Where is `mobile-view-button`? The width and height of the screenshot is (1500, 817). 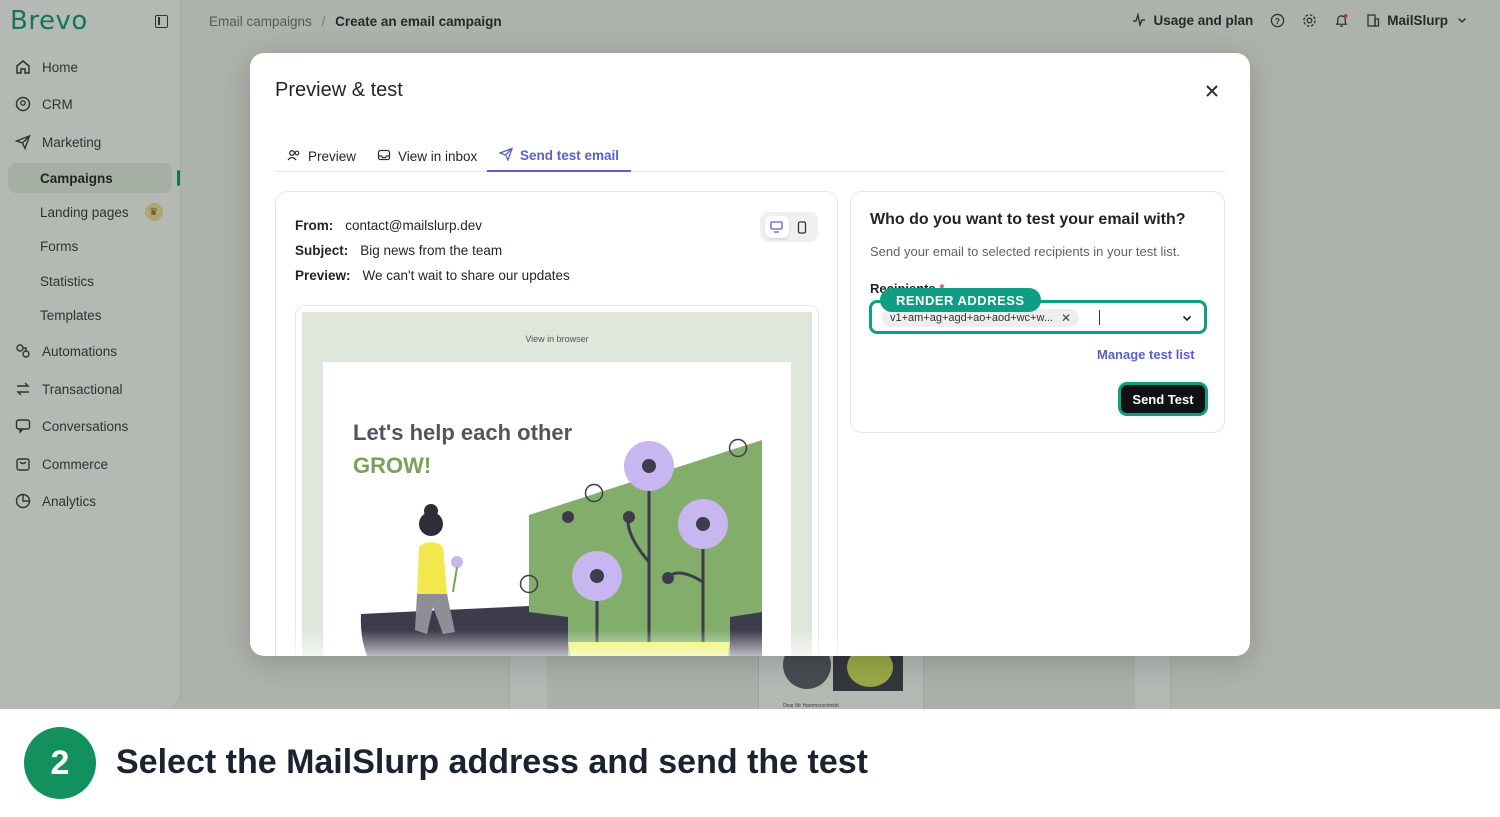
mobile-view-button is located at coordinates (802, 227).